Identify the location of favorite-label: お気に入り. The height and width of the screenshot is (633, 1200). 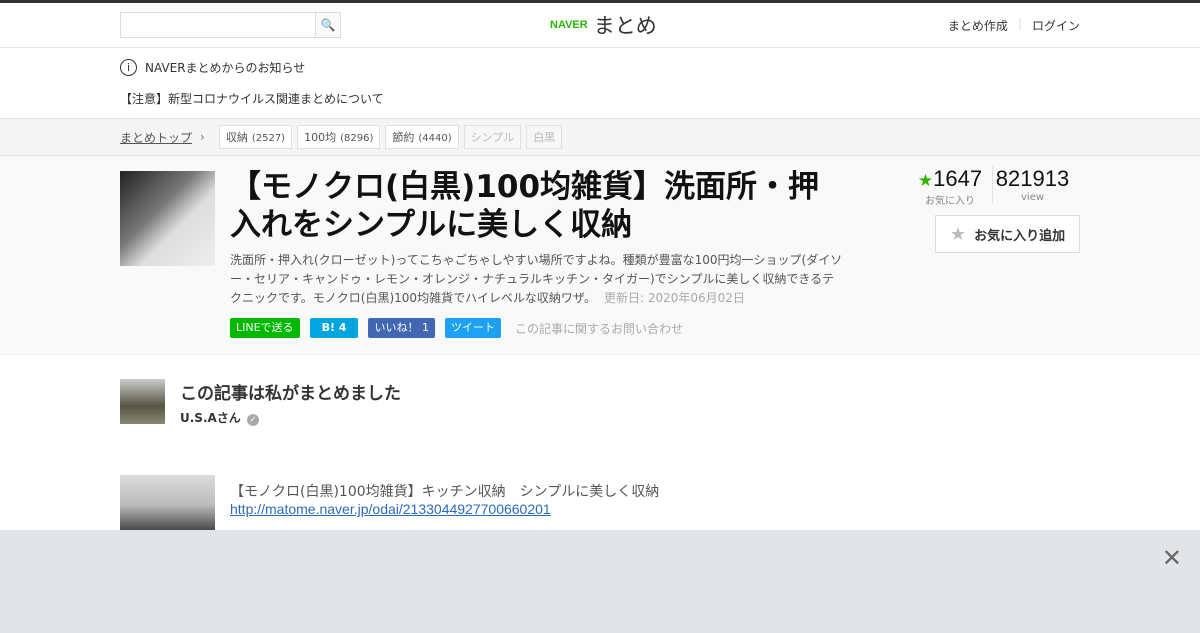
(950, 201).